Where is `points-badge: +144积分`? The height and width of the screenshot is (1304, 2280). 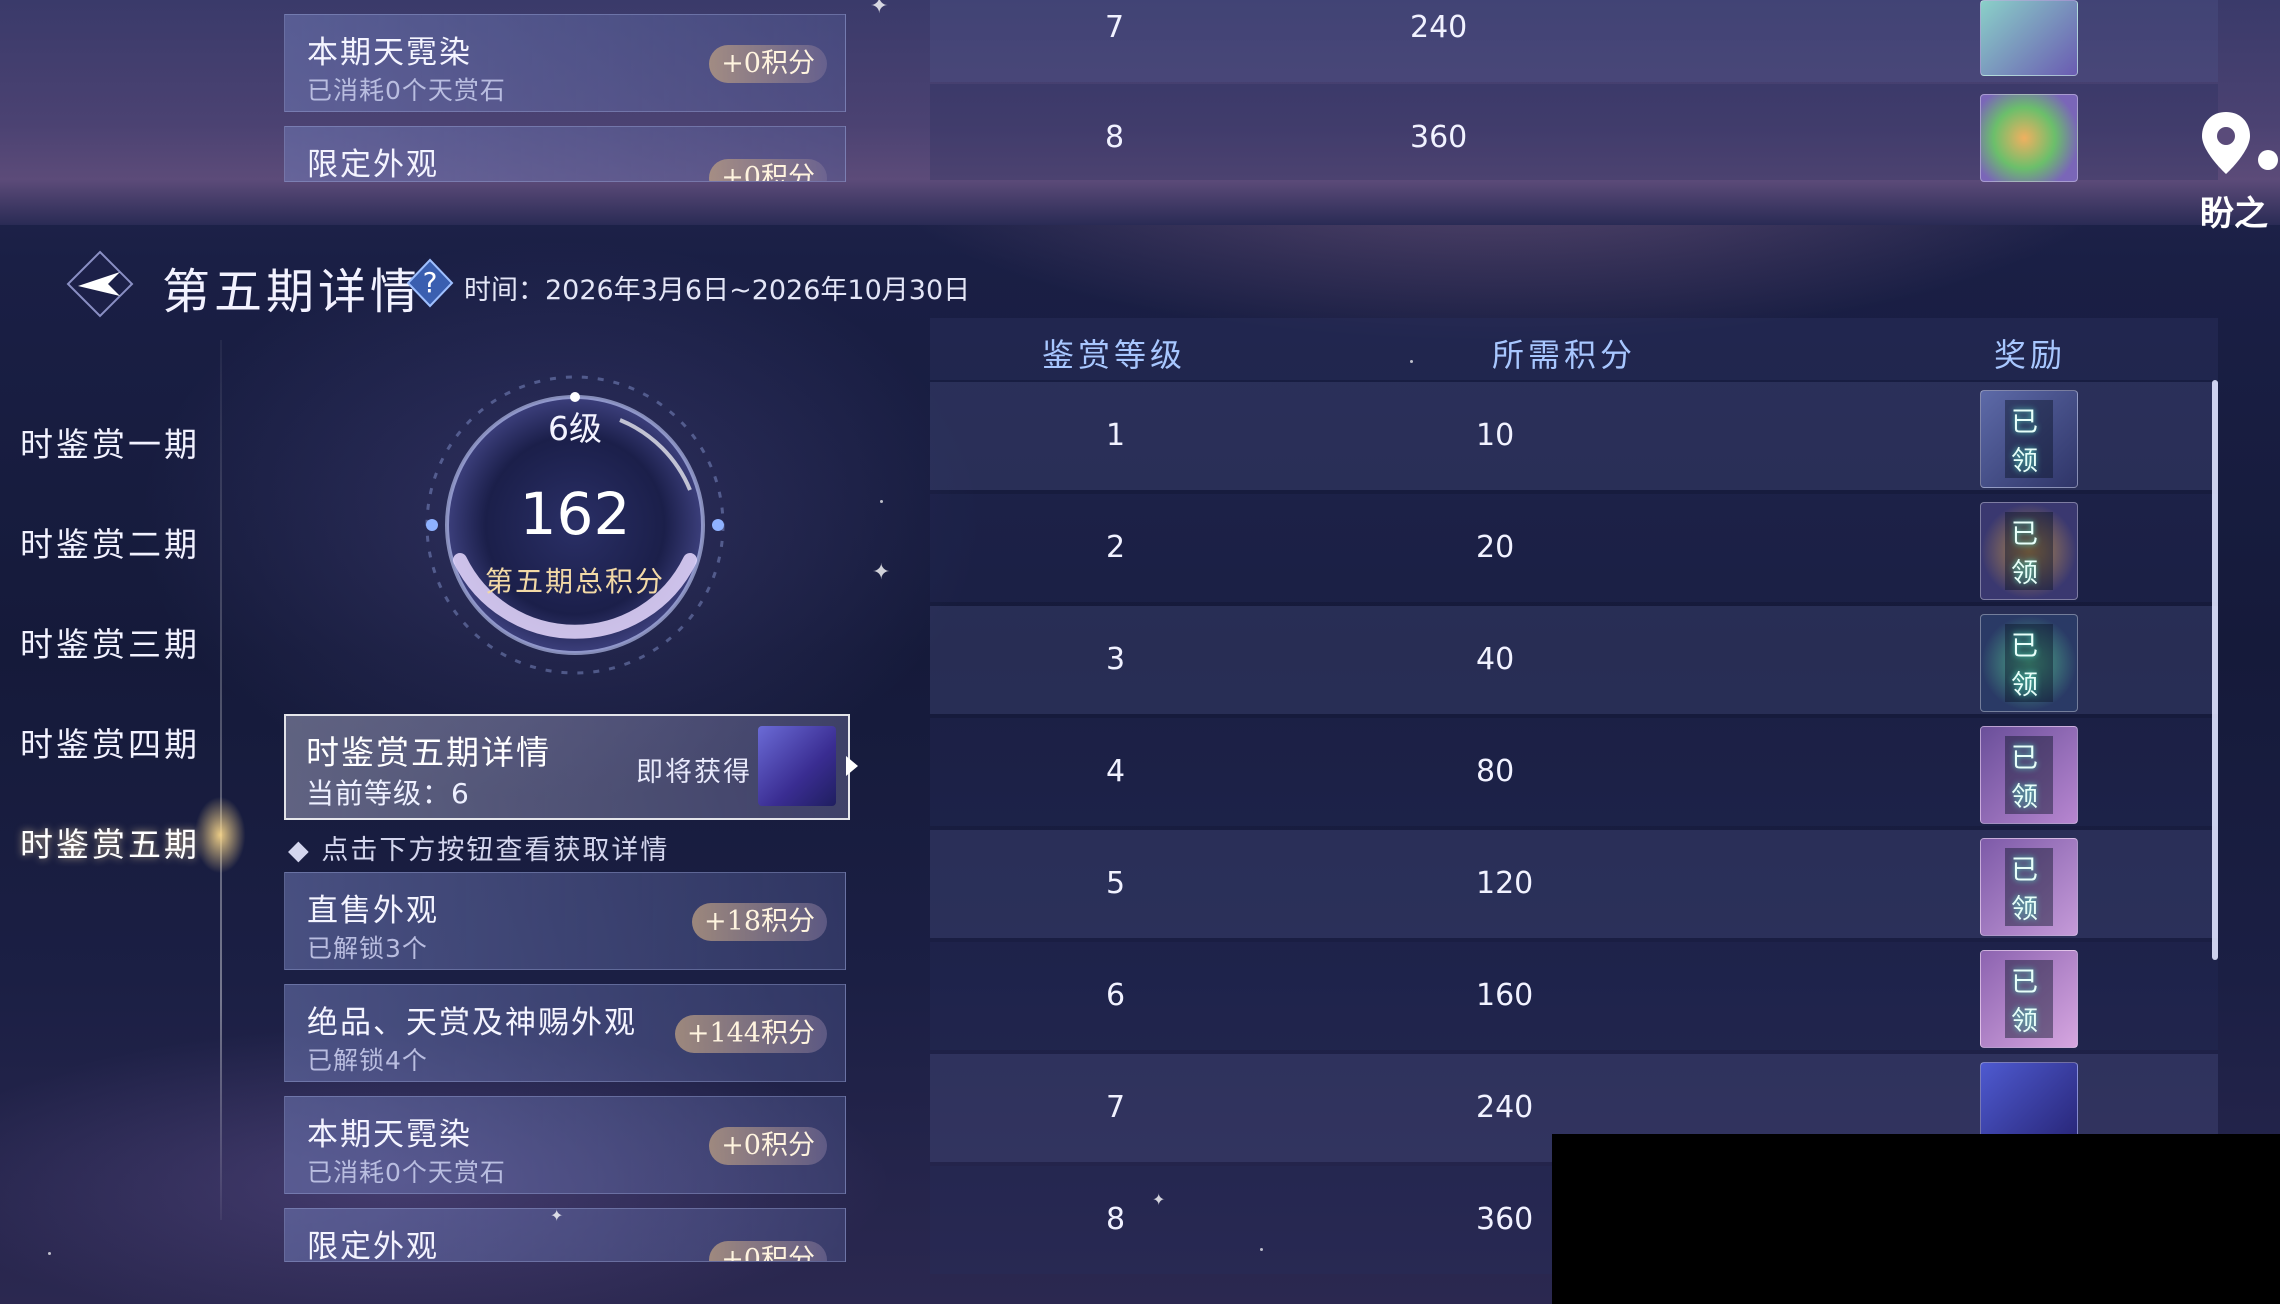 points-badge: +144积分 is located at coordinates (750, 1034).